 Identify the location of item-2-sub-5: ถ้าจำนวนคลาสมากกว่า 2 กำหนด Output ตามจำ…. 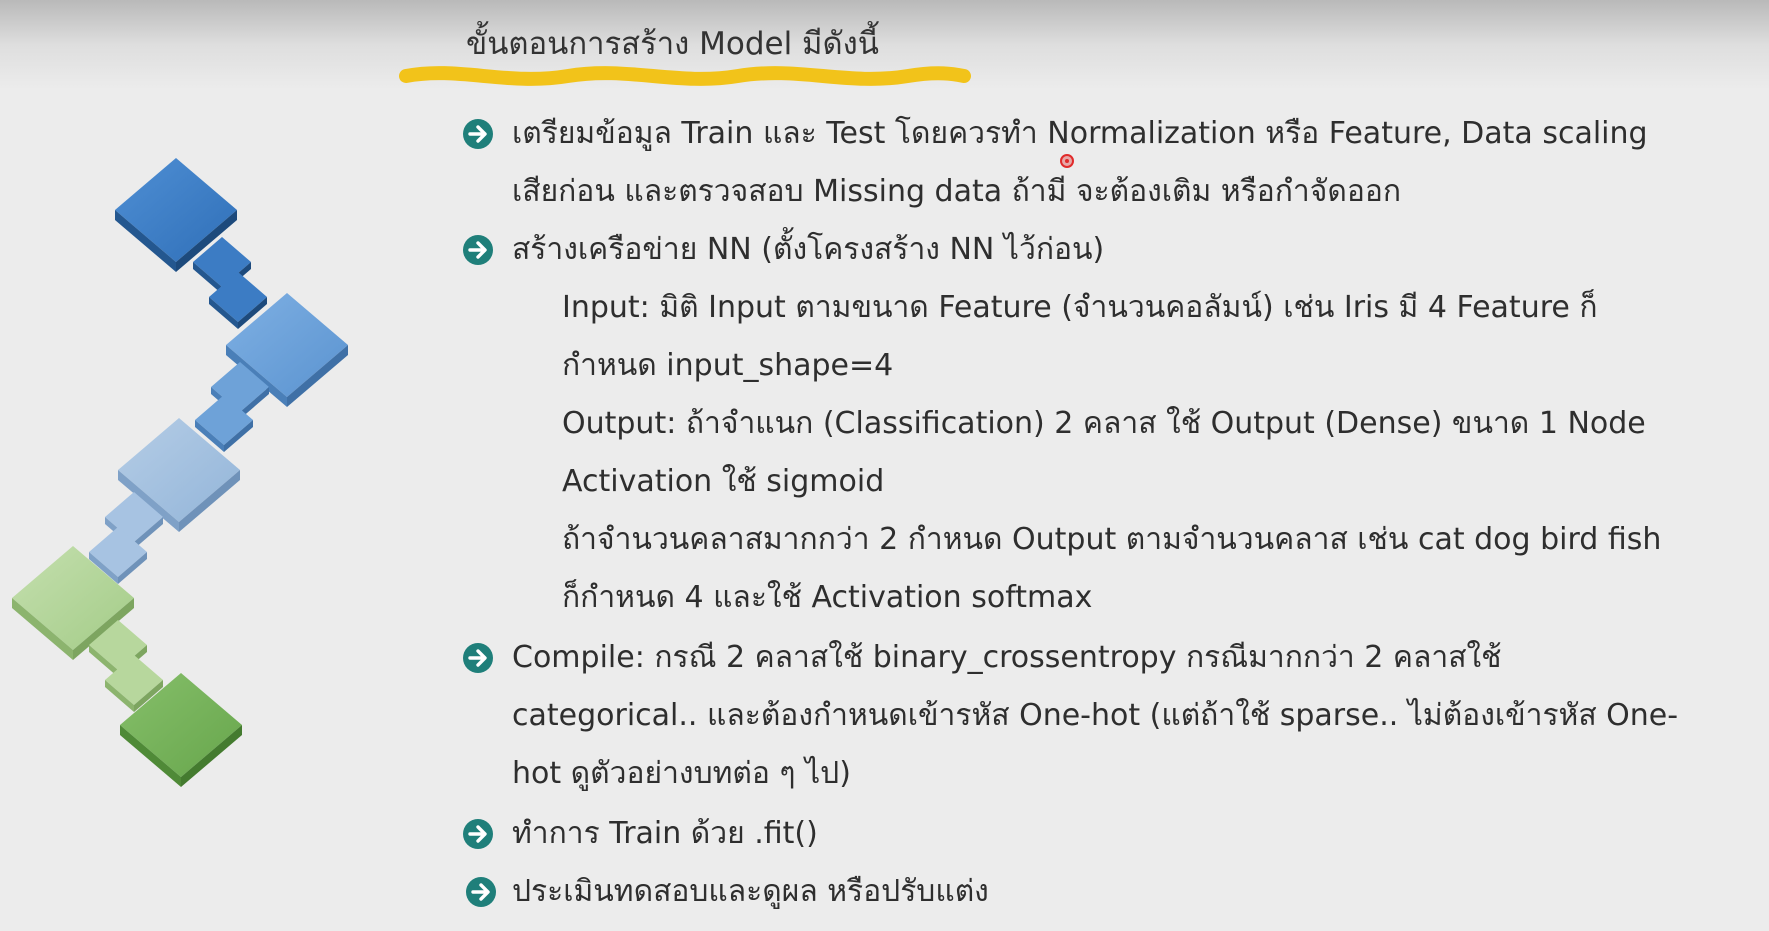
(1112, 539).